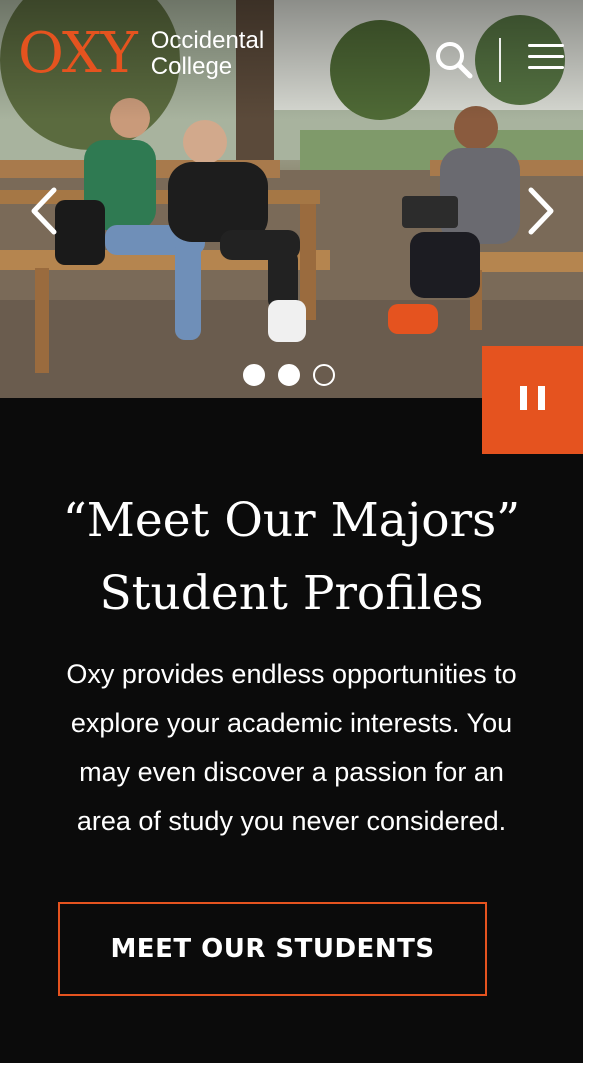  I want to click on body-line-4: area of study you never considered., so click(291, 821).